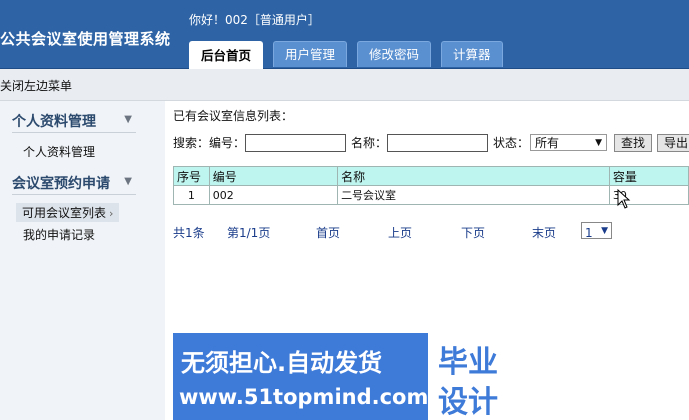  Describe the element at coordinates (85, 39) in the screenshot. I see `system-title: 公共会议室使用管理系统` at that location.